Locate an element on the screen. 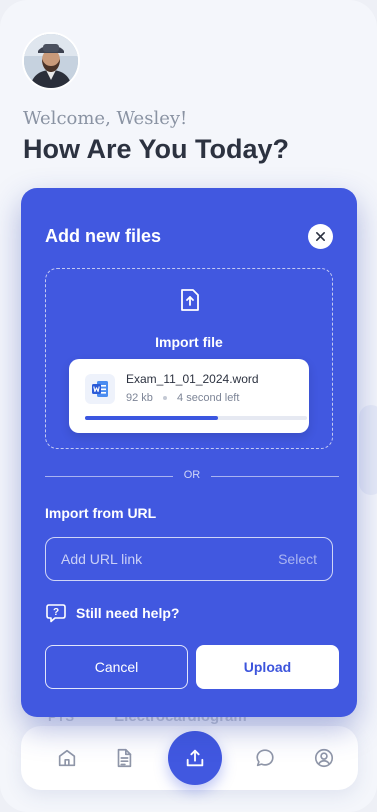 Image resolution: width=377 pixels, height=812 pixels. url-field: Select is located at coordinates (189, 559).